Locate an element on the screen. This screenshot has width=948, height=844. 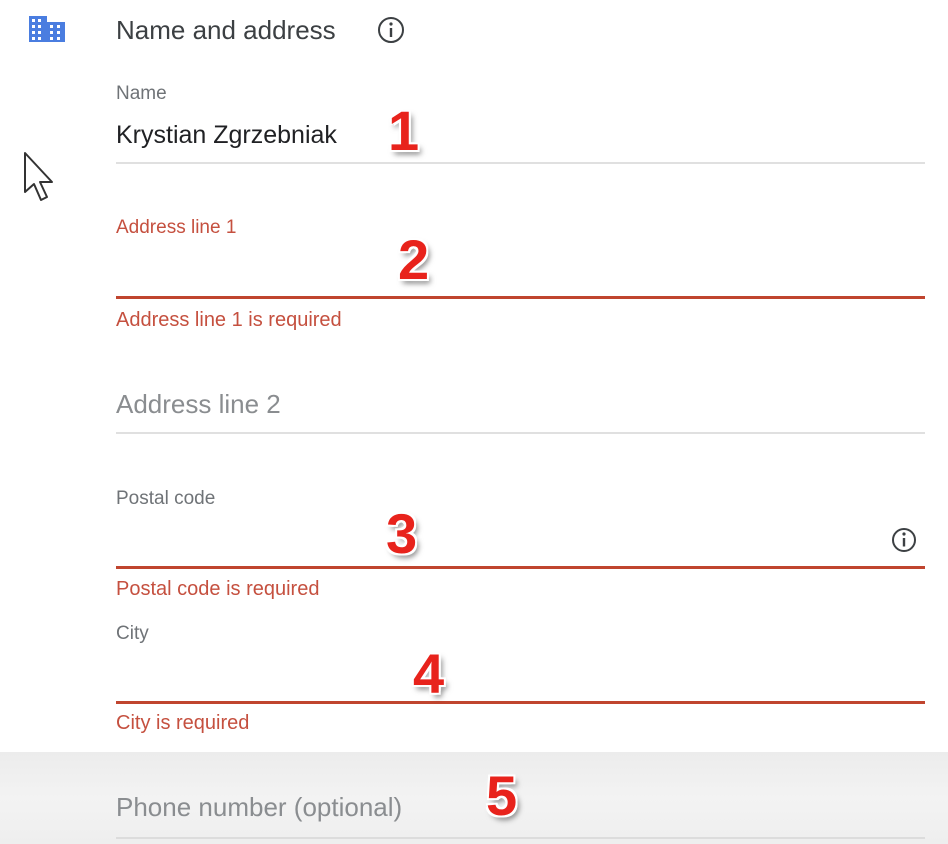
city-label: City is located at coordinates (132, 633).